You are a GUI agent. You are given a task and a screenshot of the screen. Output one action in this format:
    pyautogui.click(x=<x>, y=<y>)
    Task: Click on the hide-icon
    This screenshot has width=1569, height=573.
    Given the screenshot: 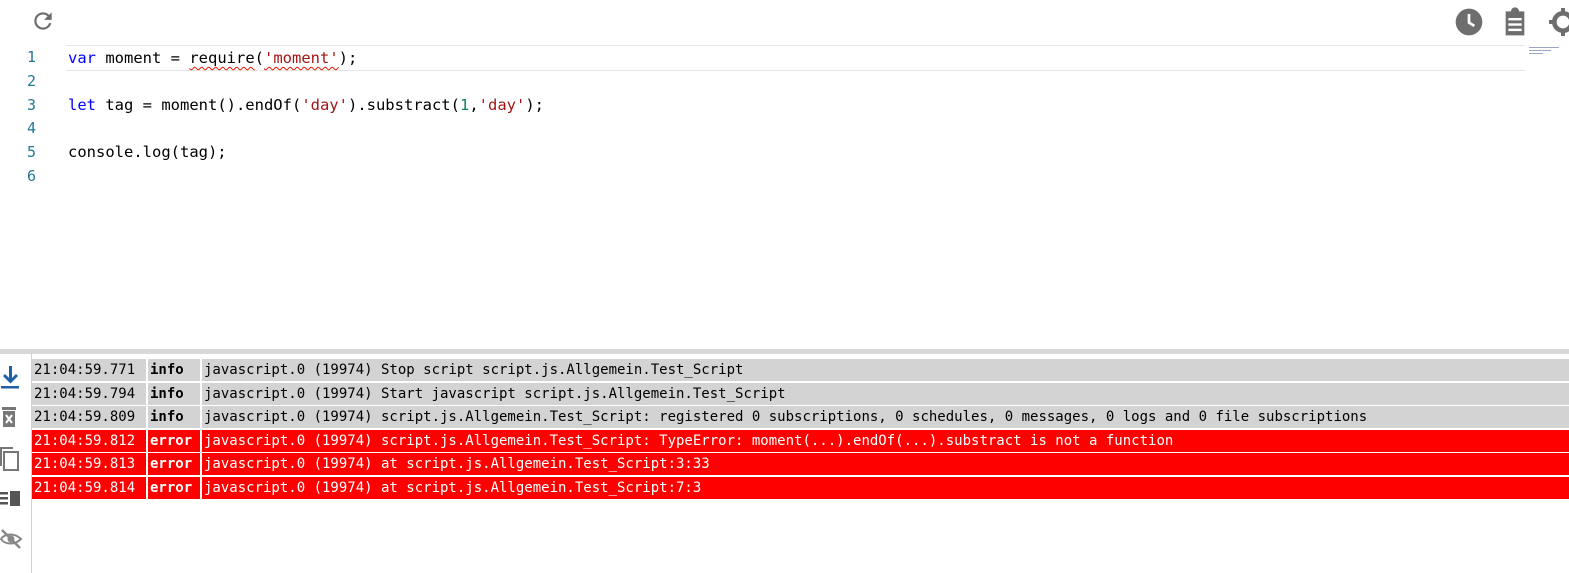 What is the action you would take?
    pyautogui.click(x=11, y=539)
    